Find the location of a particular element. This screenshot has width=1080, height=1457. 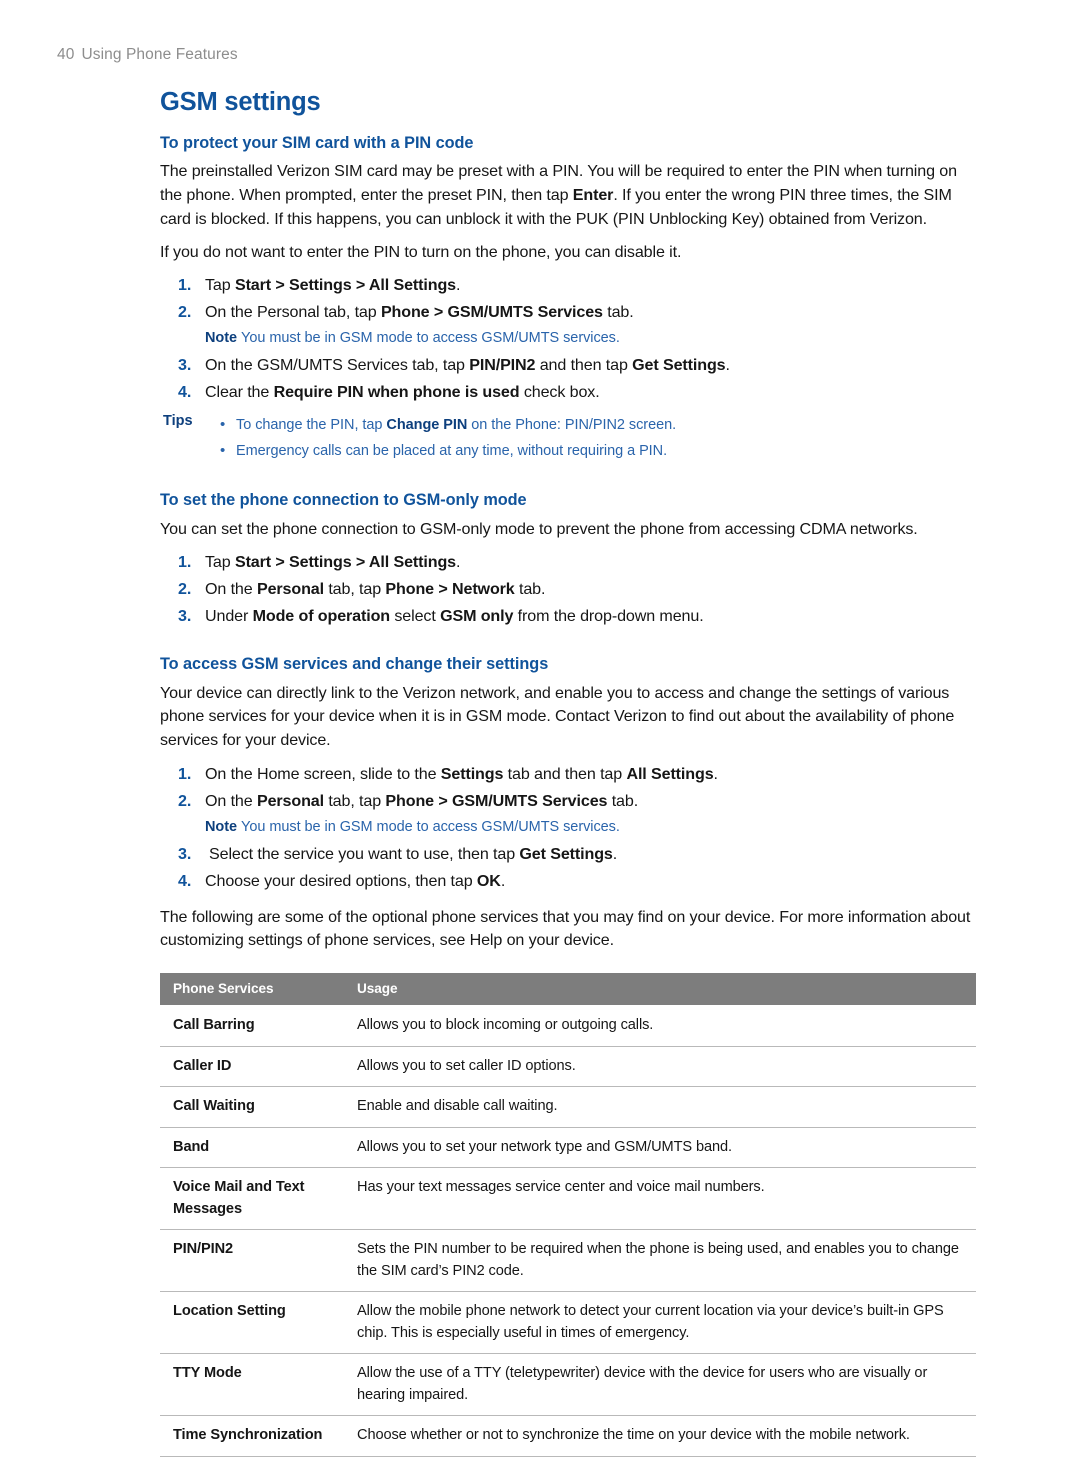

column-header-usage: Usage is located at coordinates (662, 989).